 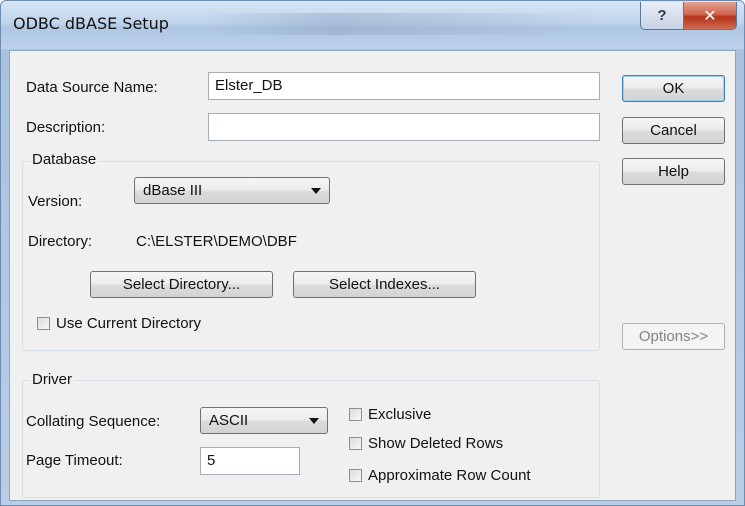 I want to click on window-title: ODBC dBASE Setup, so click(x=91, y=23).